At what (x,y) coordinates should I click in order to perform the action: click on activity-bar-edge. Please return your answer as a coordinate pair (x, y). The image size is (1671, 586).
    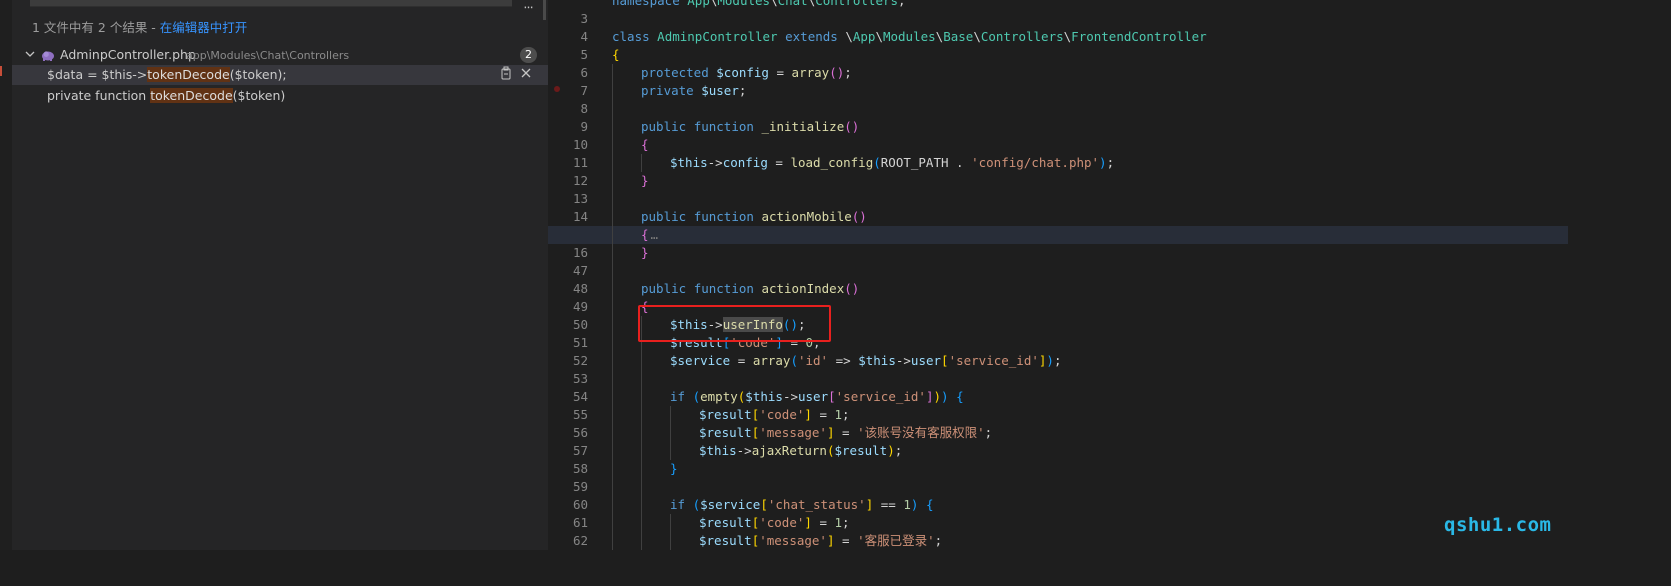
    Looking at the image, I should click on (6, 275).